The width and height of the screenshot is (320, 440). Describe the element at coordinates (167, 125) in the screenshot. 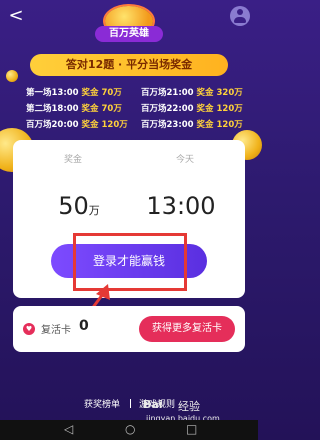

I see `schedule-time: 百万场23:00` at that location.